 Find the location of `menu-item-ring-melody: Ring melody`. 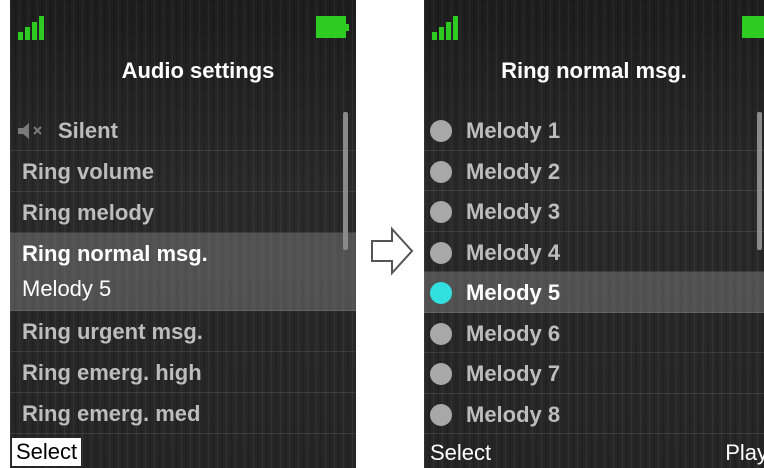

menu-item-ring-melody: Ring melody is located at coordinates (183, 212).